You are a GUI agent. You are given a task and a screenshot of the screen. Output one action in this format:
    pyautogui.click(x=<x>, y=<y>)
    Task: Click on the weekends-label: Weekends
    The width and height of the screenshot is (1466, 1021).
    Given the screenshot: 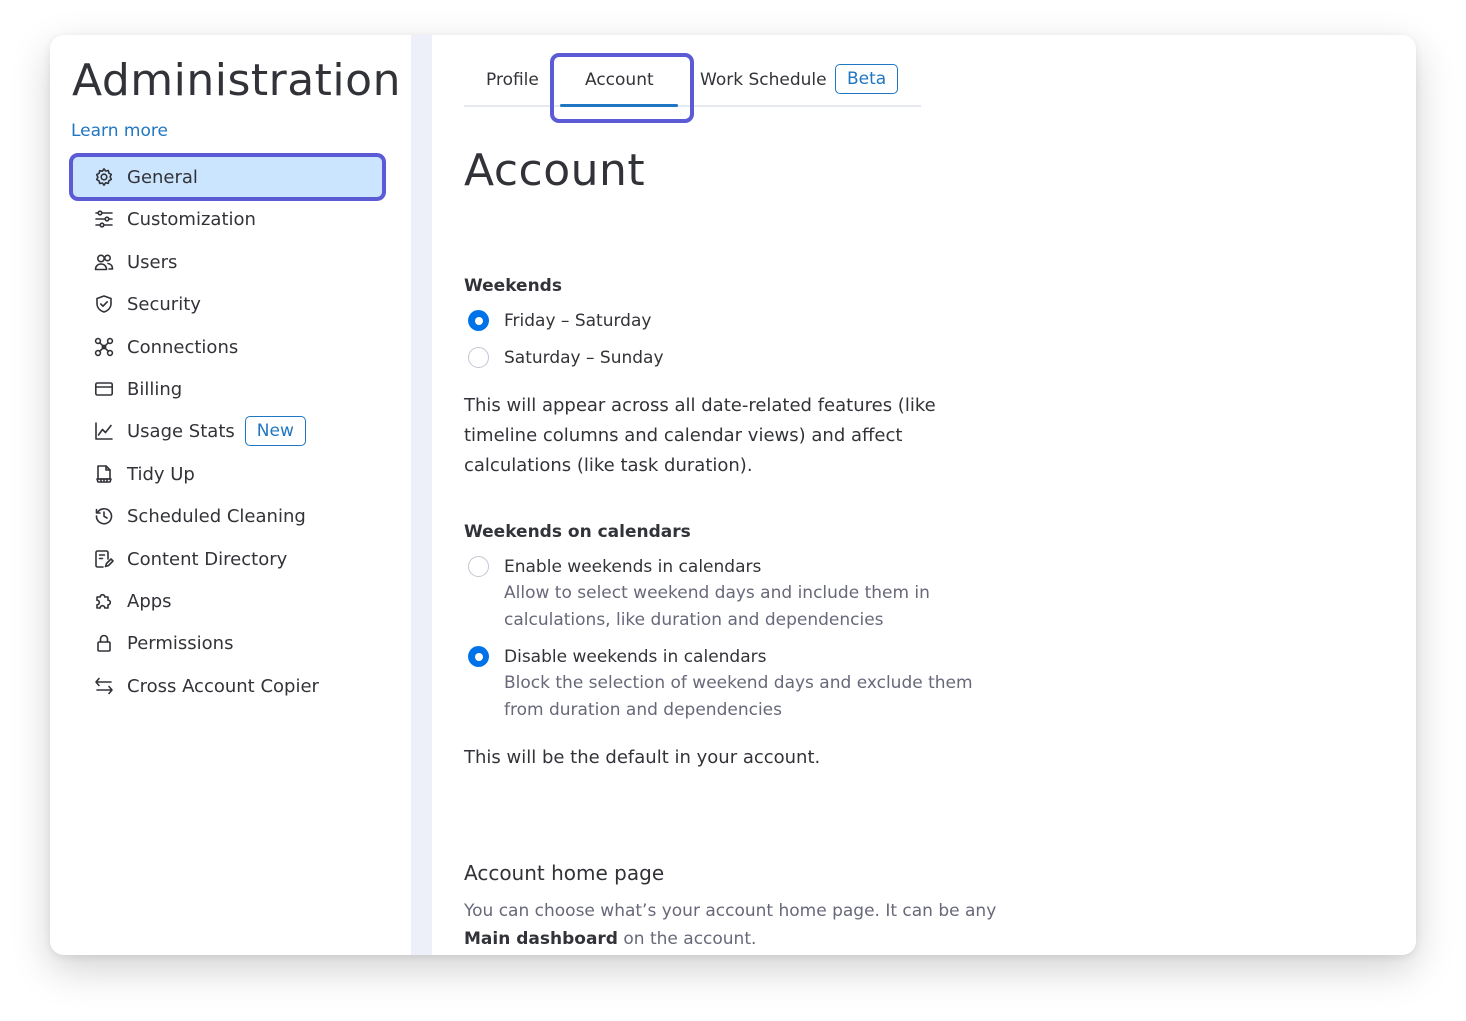 What is the action you would take?
    pyautogui.click(x=513, y=286)
    